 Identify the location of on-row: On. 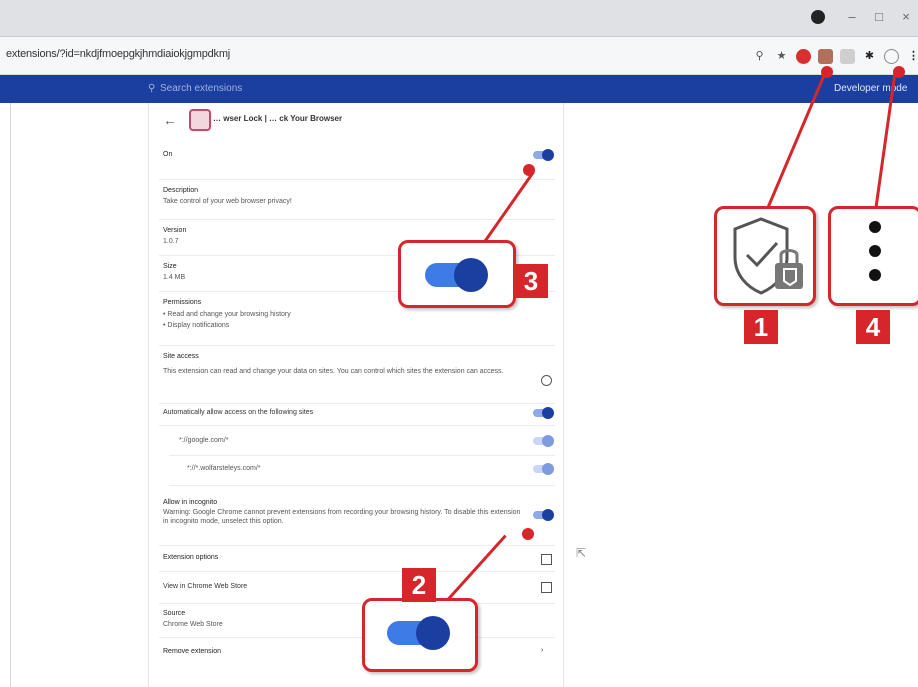
(357, 159).